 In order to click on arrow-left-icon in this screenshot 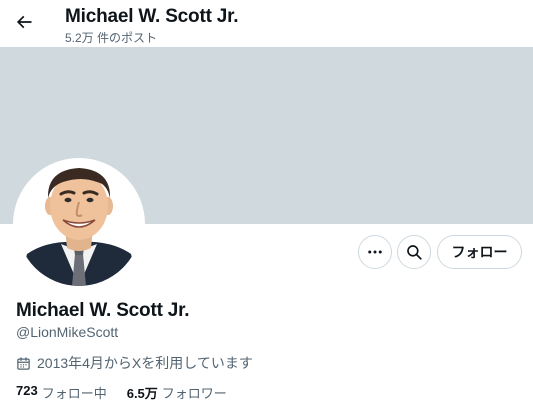, I will do `click(24, 22)`.